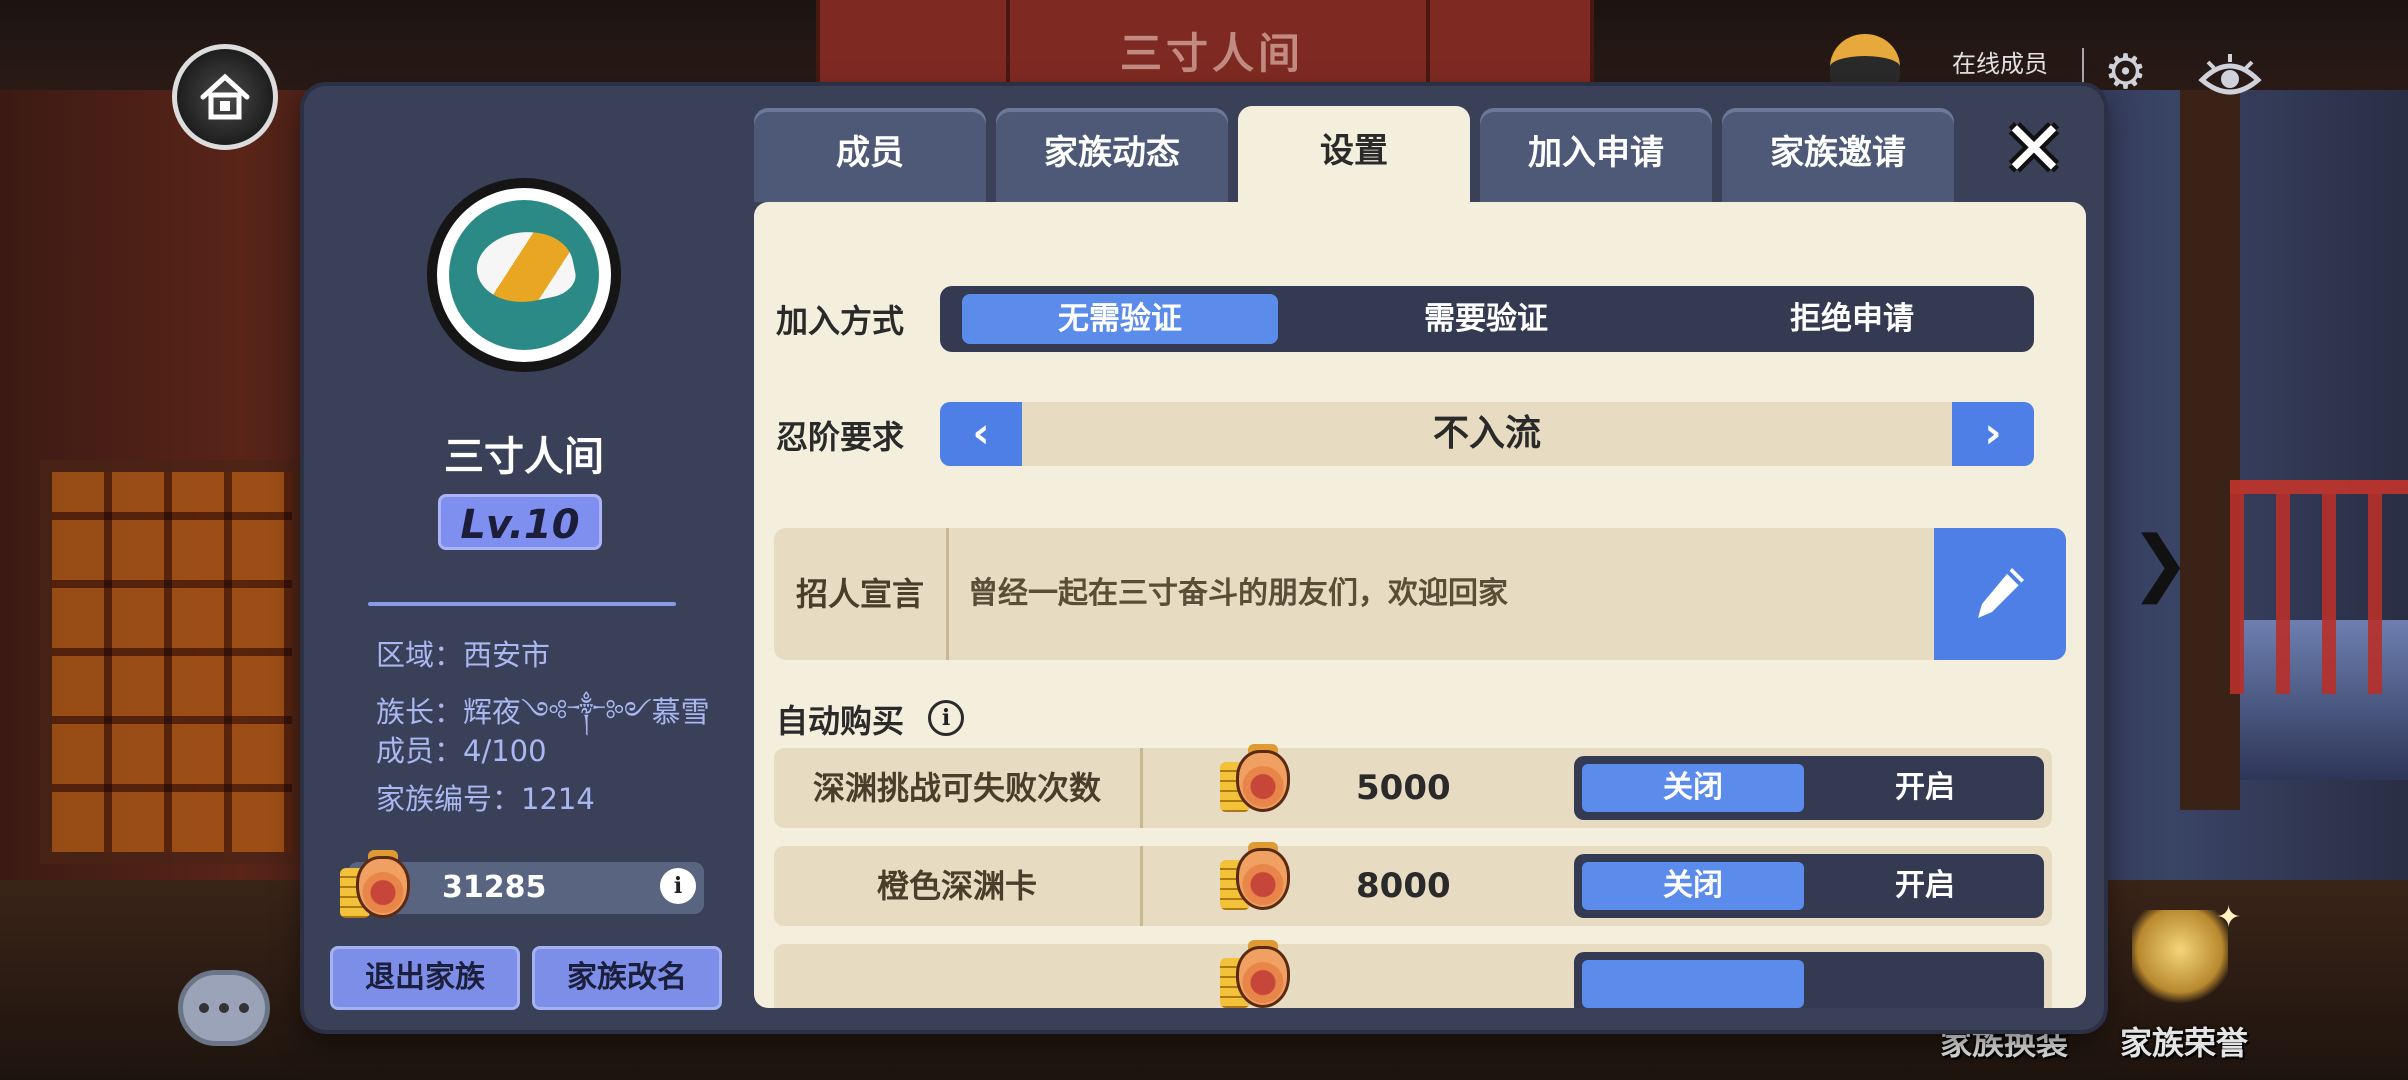 The image size is (2408, 1080). I want to click on pencil-icon, so click(2001, 593).